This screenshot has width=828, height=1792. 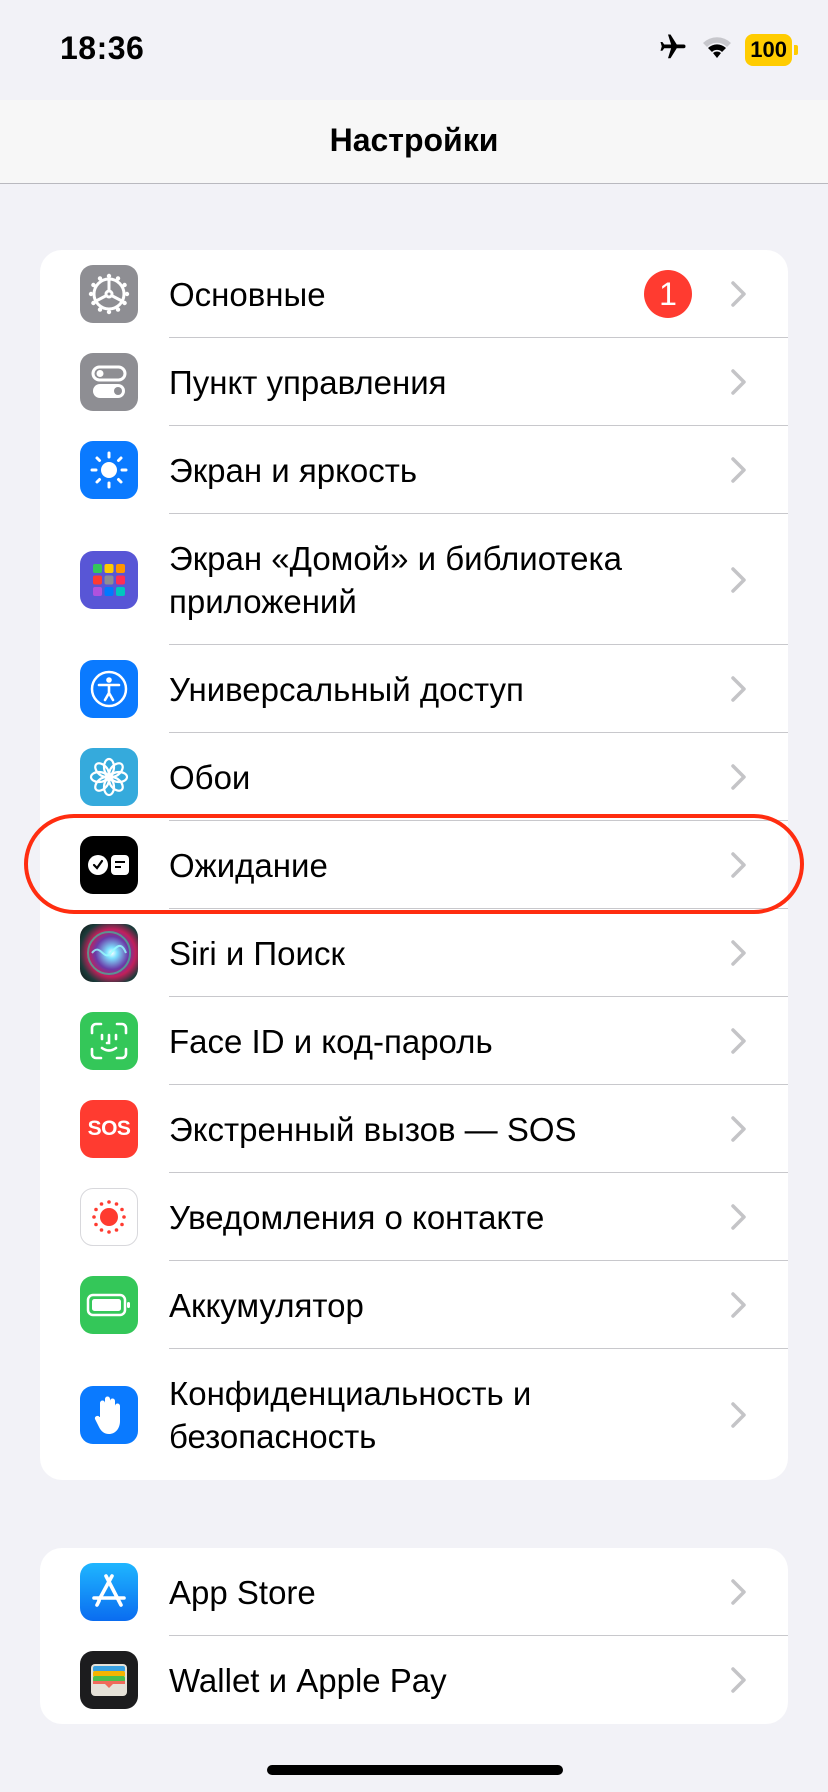 I want to click on page-title: Настройки, so click(x=414, y=140).